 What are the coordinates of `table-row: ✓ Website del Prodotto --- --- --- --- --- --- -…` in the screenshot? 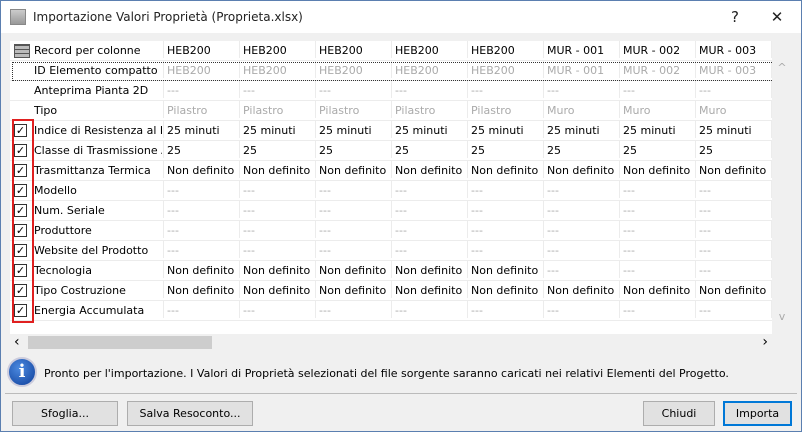 It's located at (391, 251).